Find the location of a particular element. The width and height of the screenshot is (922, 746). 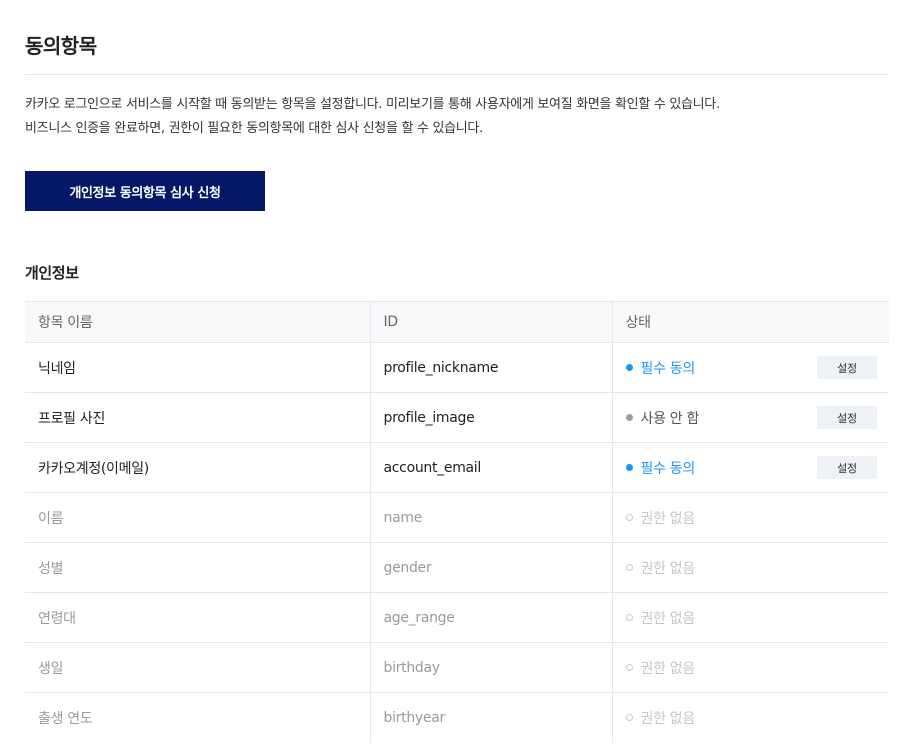

table-header-row: 항목 이름 ID 상태 is located at coordinates (457, 322).